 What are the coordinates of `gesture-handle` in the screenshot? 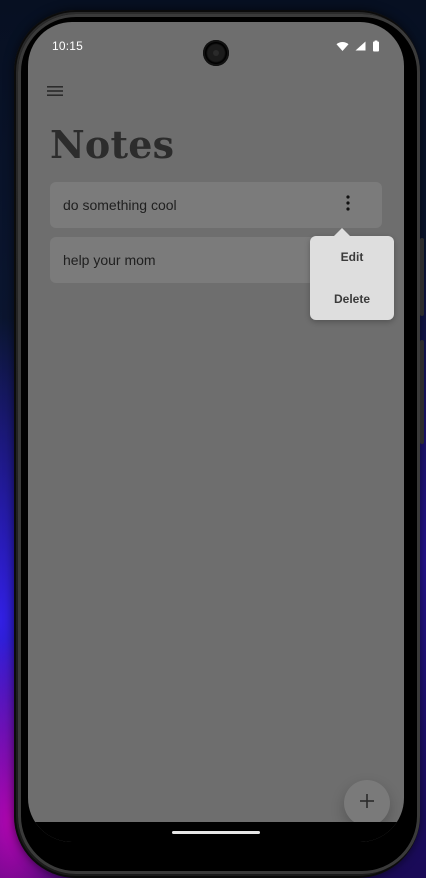 It's located at (216, 832).